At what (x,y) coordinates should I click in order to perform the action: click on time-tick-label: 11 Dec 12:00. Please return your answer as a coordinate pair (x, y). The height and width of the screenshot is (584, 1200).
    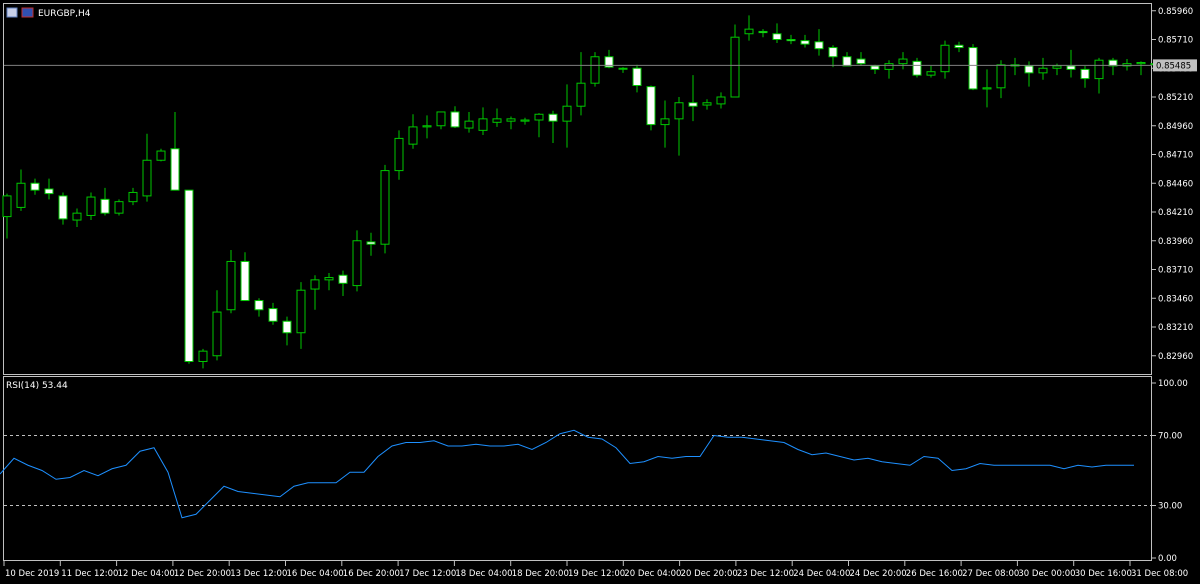
    Looking at the image, I should click on (89, 574).